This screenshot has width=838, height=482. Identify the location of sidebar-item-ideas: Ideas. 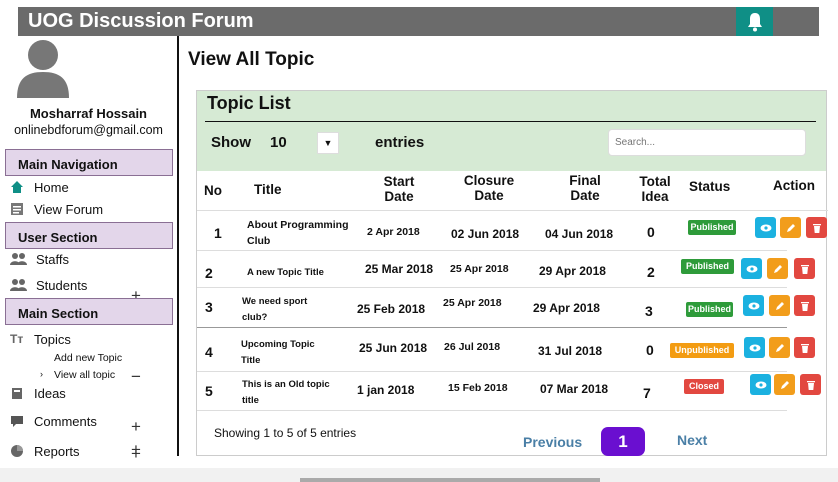
(38, 393).